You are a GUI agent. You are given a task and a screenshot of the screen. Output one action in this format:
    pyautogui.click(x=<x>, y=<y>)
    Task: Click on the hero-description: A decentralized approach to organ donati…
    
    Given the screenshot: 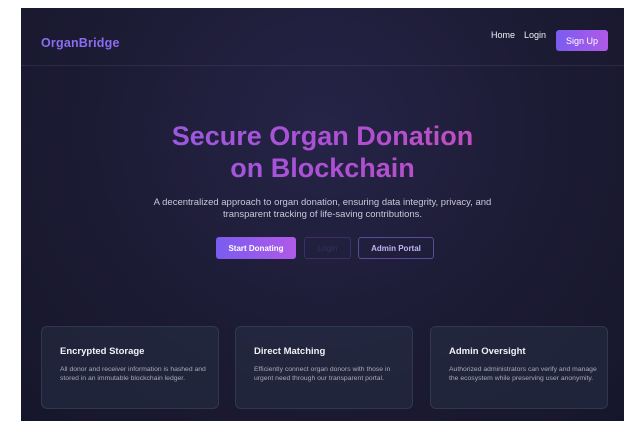 What is the action you would take?
    pyautogui.click(x=322, y=208)
    